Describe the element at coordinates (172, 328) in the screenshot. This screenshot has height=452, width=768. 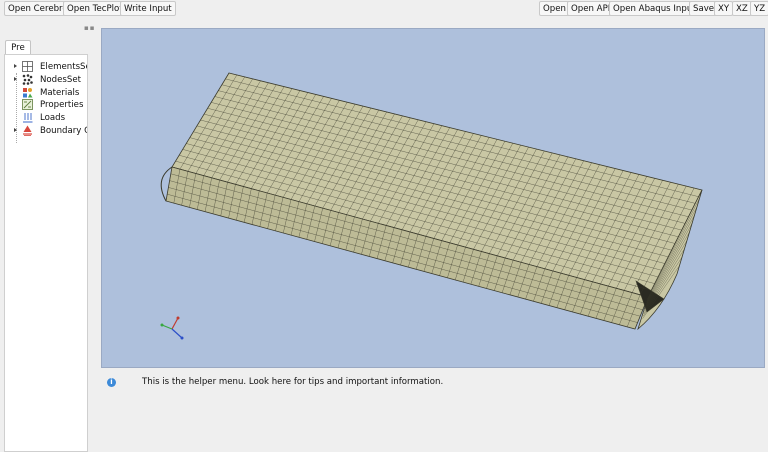
I see `axis-triad-icon` at that location.